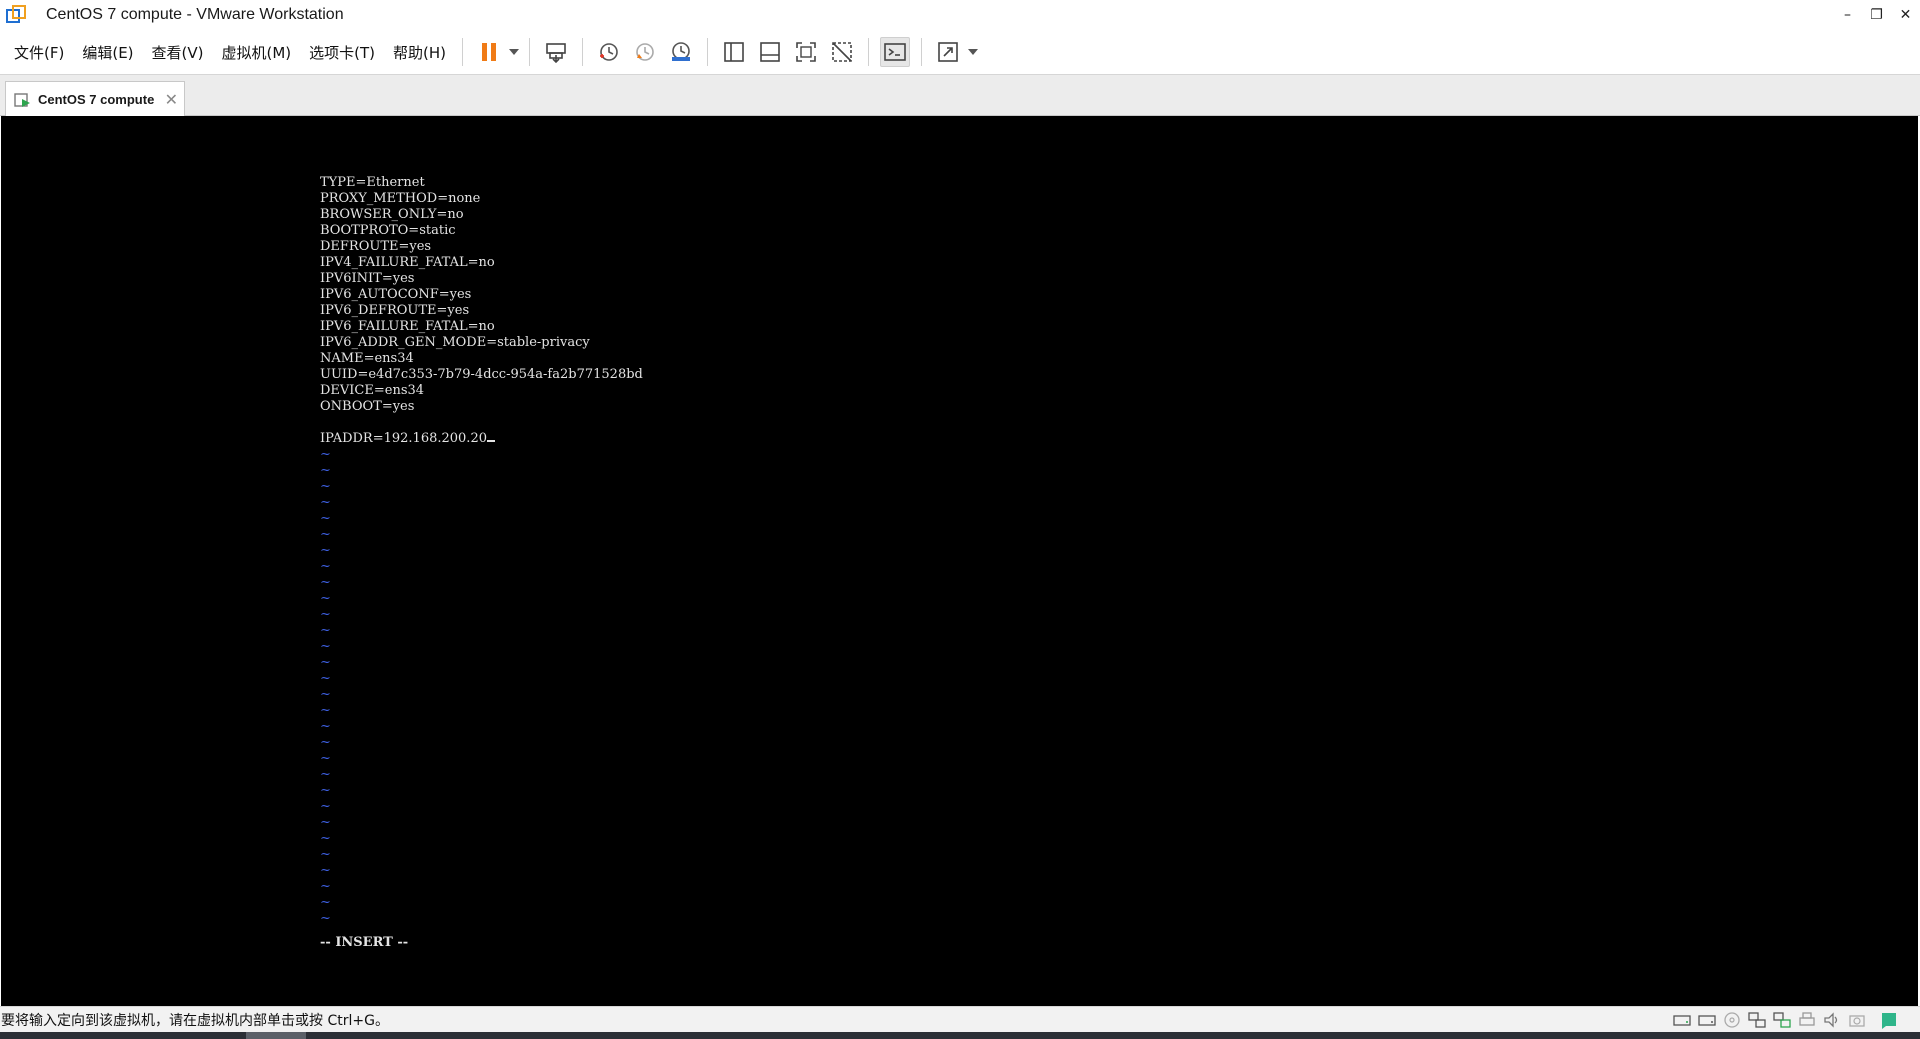 The height and width of the screenshot is (1039, 1920). Describe the element at coordinates (1889, 1020) in the screenshot. I see `message-log-icon` at that location.